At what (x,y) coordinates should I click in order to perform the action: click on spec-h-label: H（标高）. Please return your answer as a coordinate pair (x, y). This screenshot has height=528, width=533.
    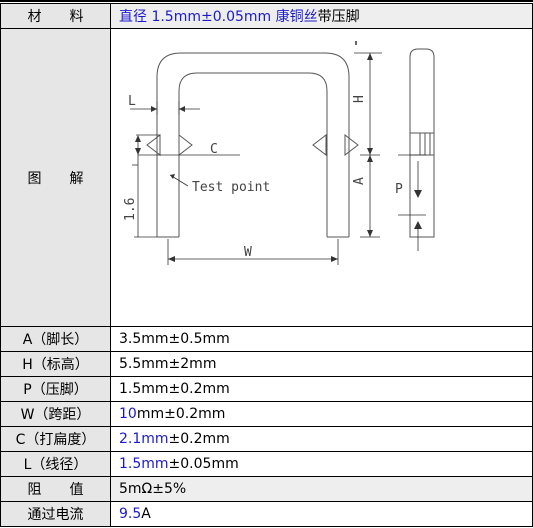
    Looking at the image, I should click on (55, 364).